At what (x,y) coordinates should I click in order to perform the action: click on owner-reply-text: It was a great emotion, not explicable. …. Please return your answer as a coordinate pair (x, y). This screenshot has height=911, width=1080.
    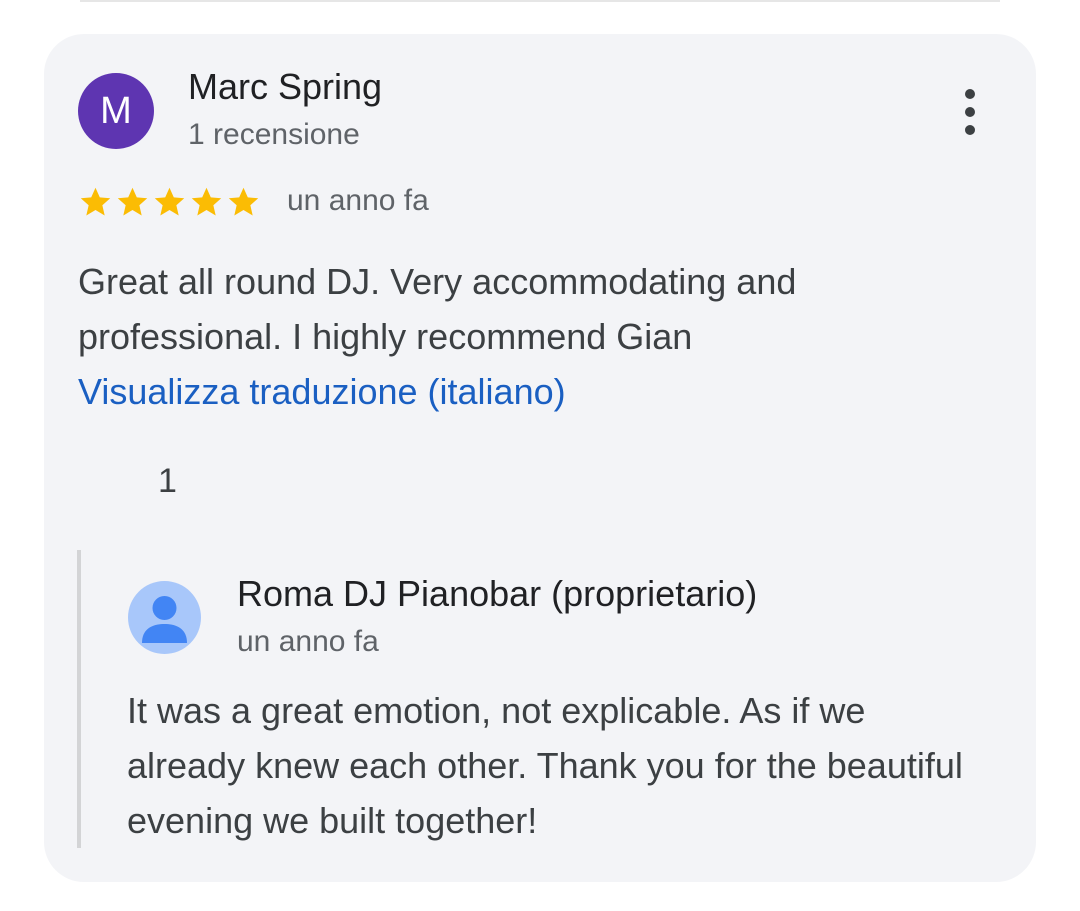
    Looking at the image, I should click on (545, 765).